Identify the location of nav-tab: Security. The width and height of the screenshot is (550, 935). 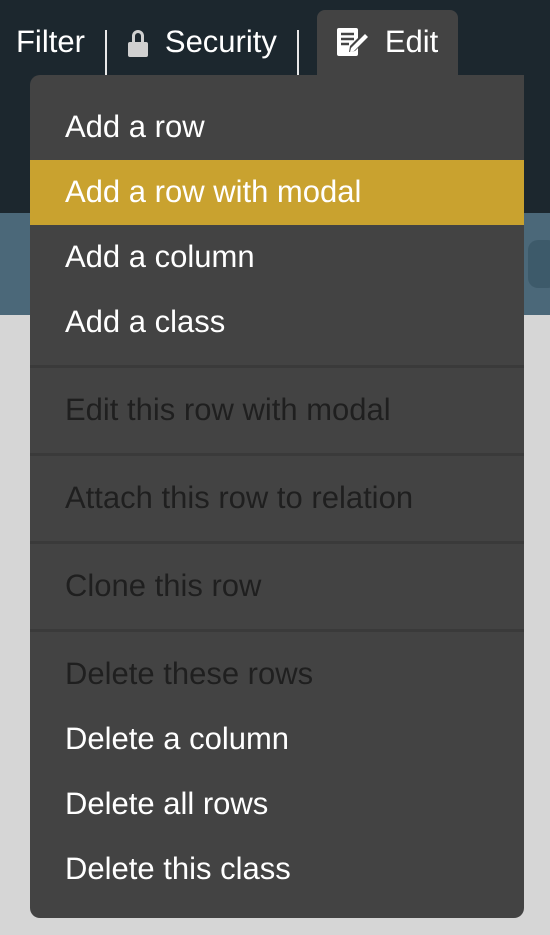
(201, 42).